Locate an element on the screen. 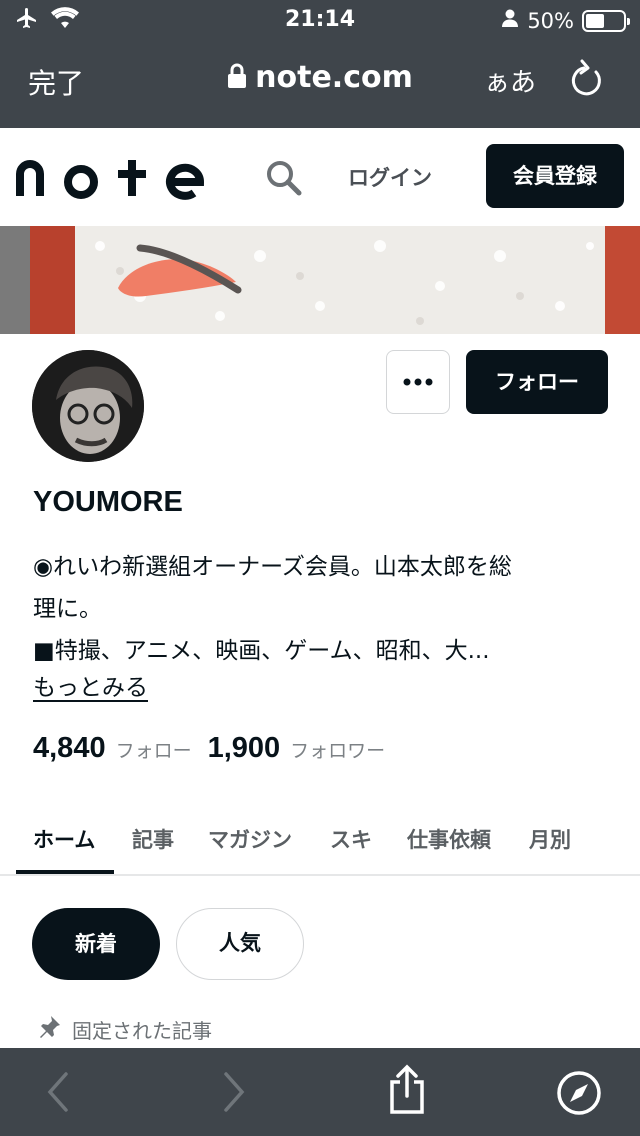 The height and width of the screenshot is (1136, 640). note-logo is located at coordinates (114, 179).